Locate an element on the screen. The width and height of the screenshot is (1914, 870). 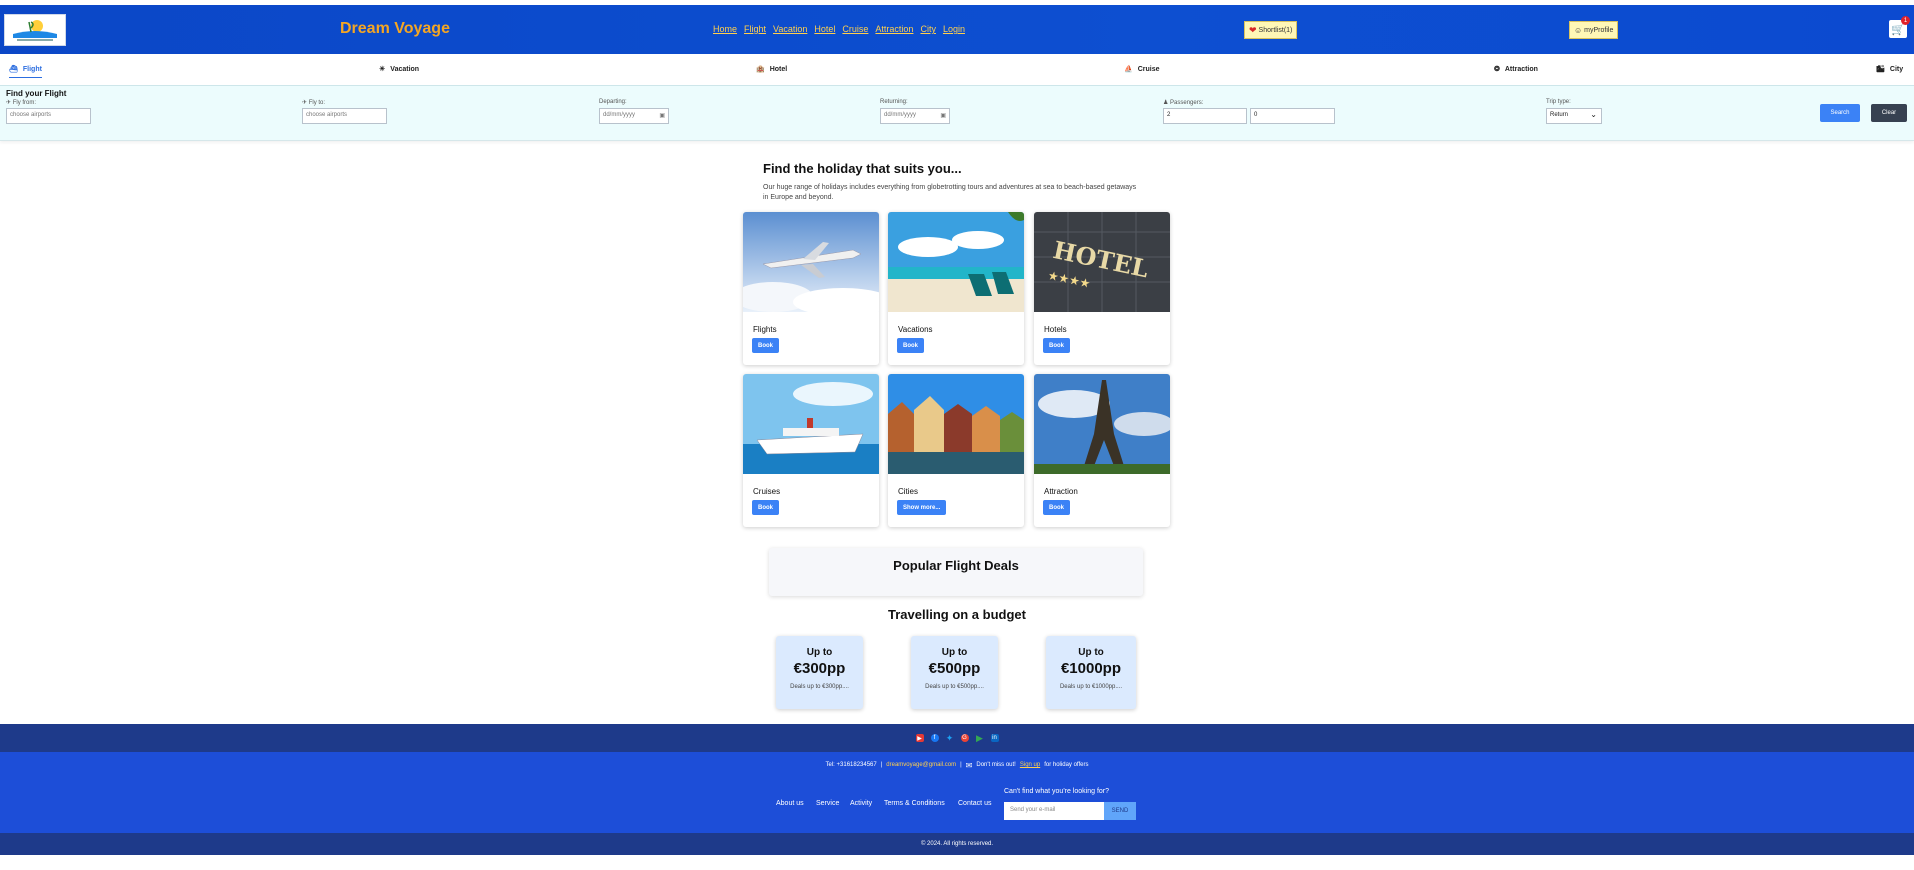
cruise-icon: ⛵ is located at coordinates (1128, 69).